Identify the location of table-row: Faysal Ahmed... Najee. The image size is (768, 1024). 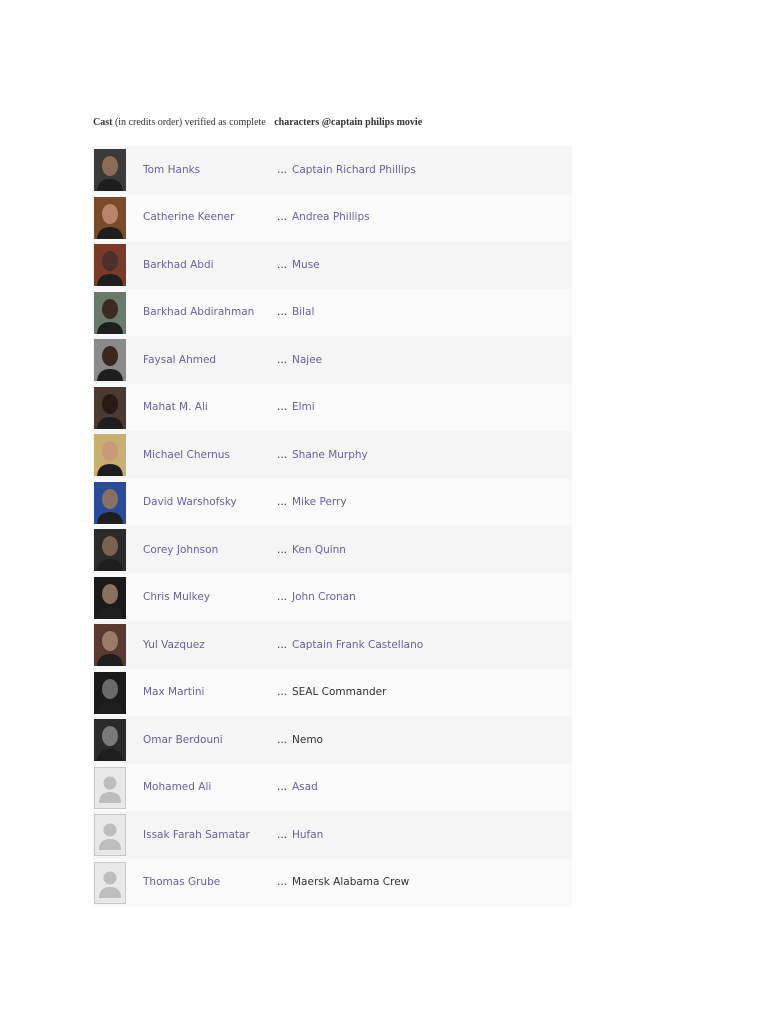
(332, 360).